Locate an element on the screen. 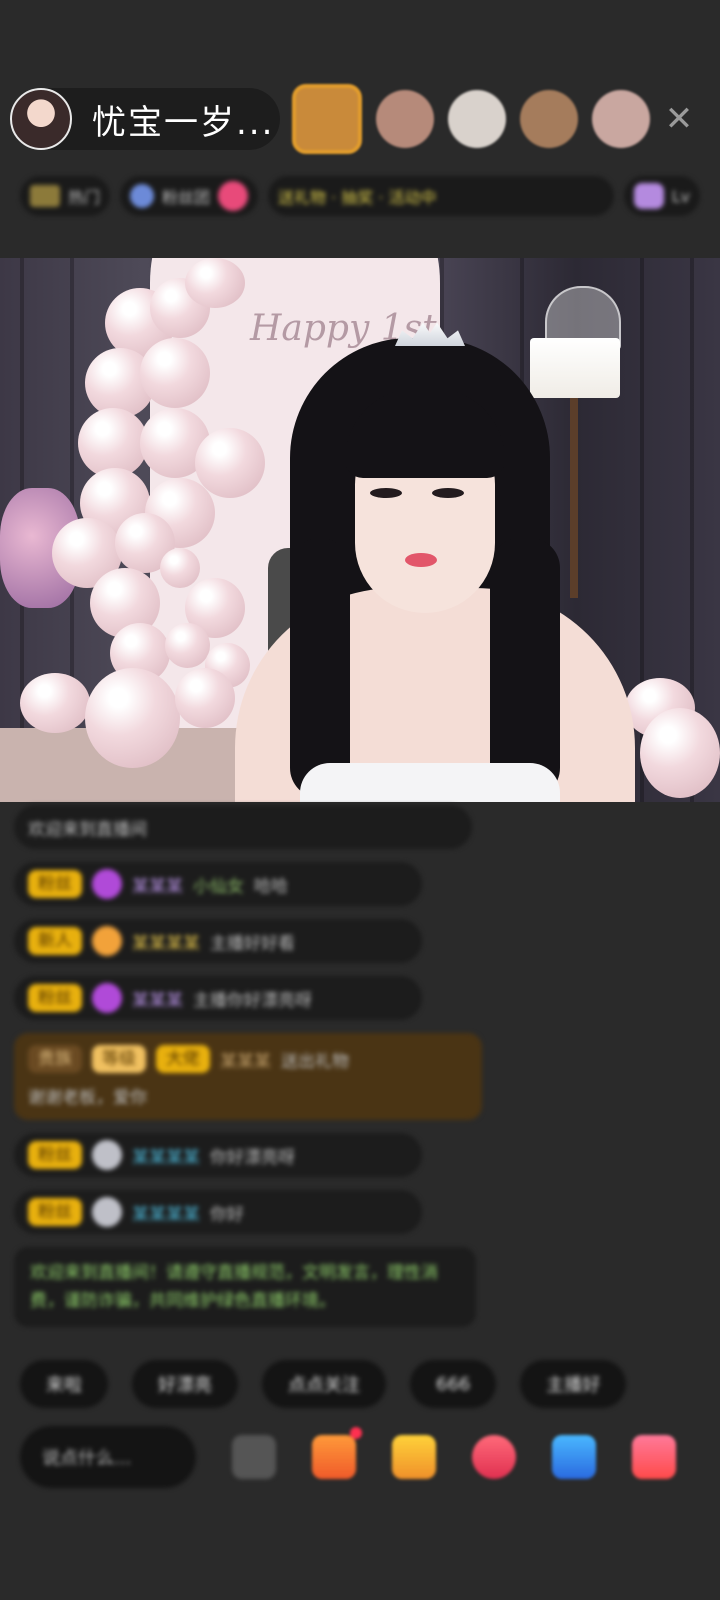 The width and height of the screenshot is (720, 1600). share-icon is located at coordinates (574, 1457).